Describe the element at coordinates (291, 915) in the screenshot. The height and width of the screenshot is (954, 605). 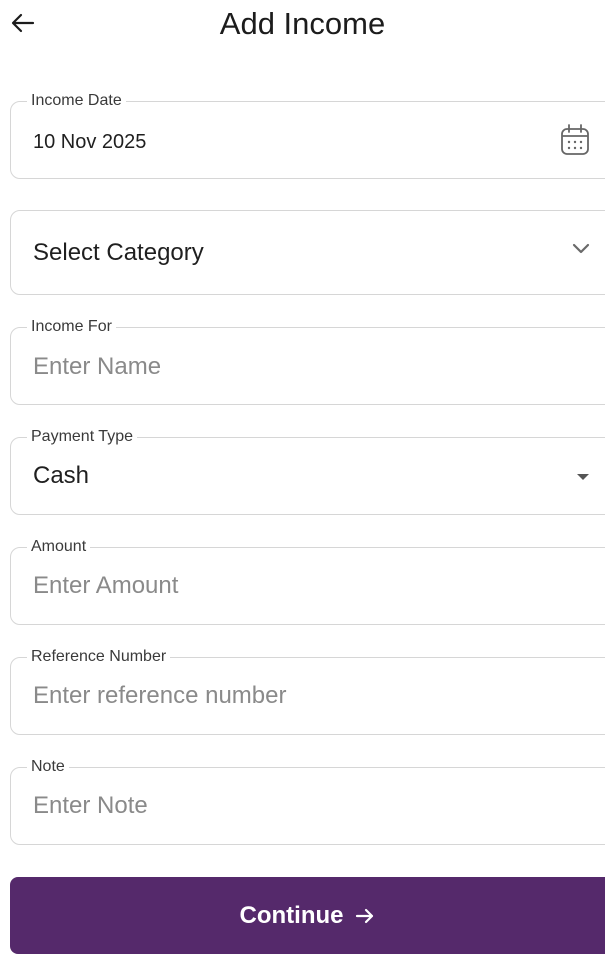
I see `continue-label: Continue` at that location.